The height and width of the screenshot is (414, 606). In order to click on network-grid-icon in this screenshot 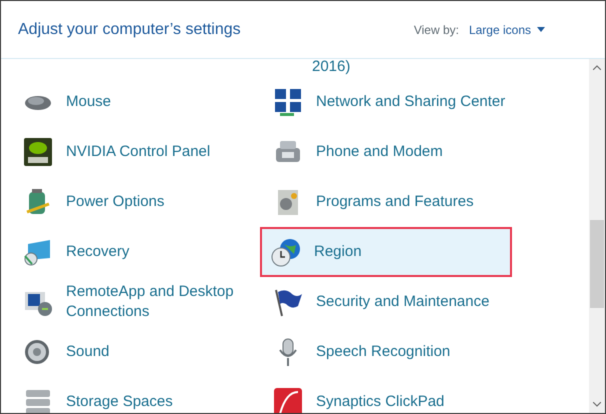, I will do `click(288, 102)`.